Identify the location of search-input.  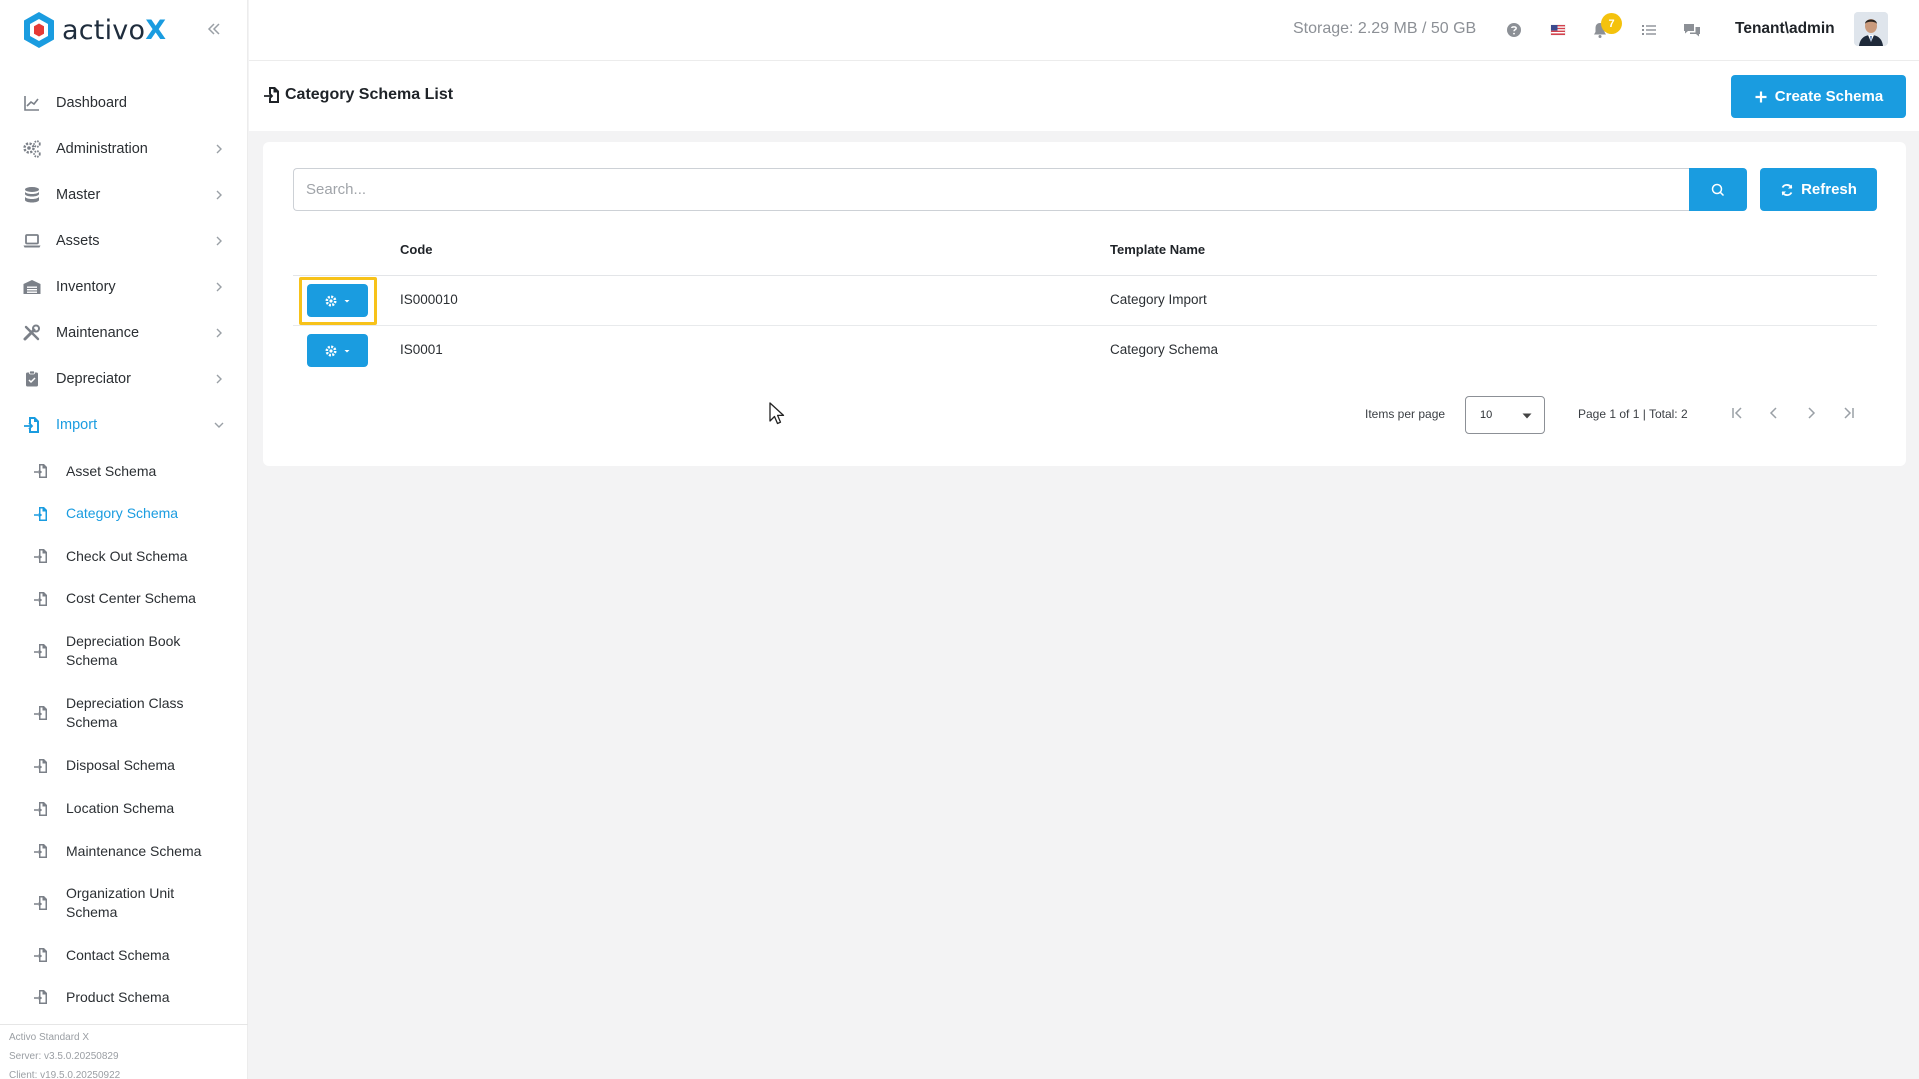
(992, 189).